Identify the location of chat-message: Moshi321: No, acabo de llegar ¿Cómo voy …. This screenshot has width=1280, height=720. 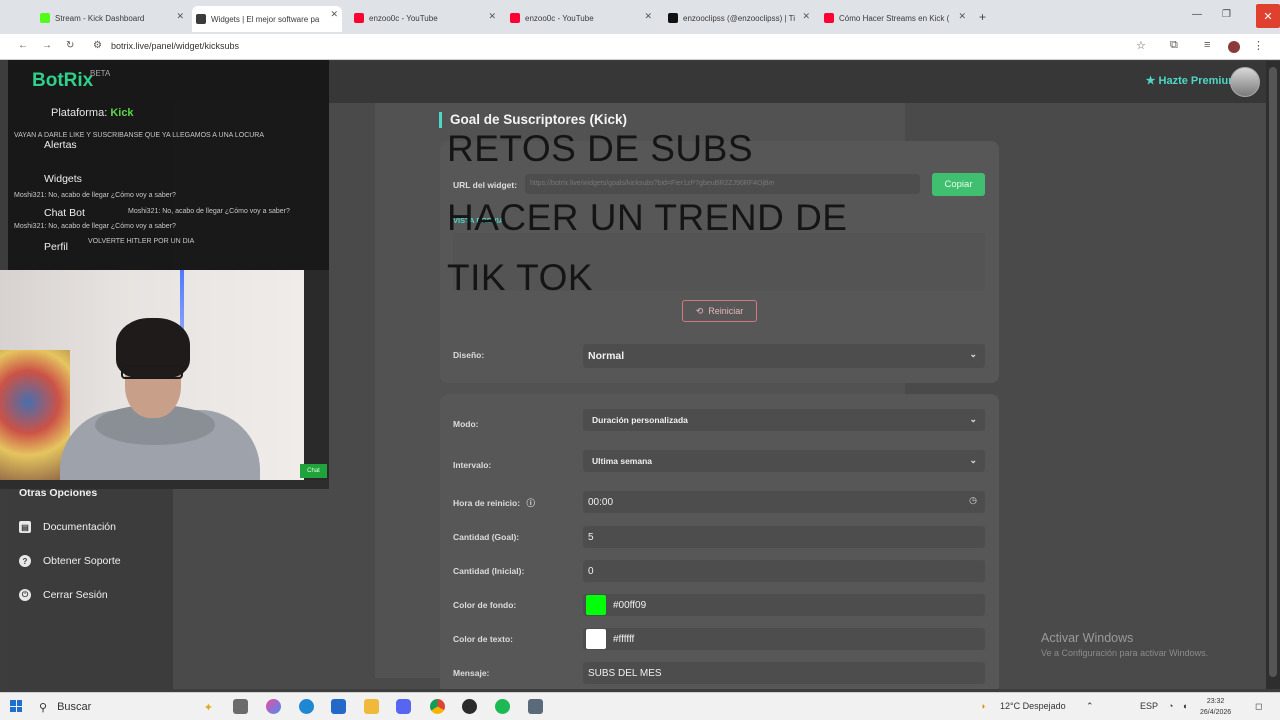
(95, 226).